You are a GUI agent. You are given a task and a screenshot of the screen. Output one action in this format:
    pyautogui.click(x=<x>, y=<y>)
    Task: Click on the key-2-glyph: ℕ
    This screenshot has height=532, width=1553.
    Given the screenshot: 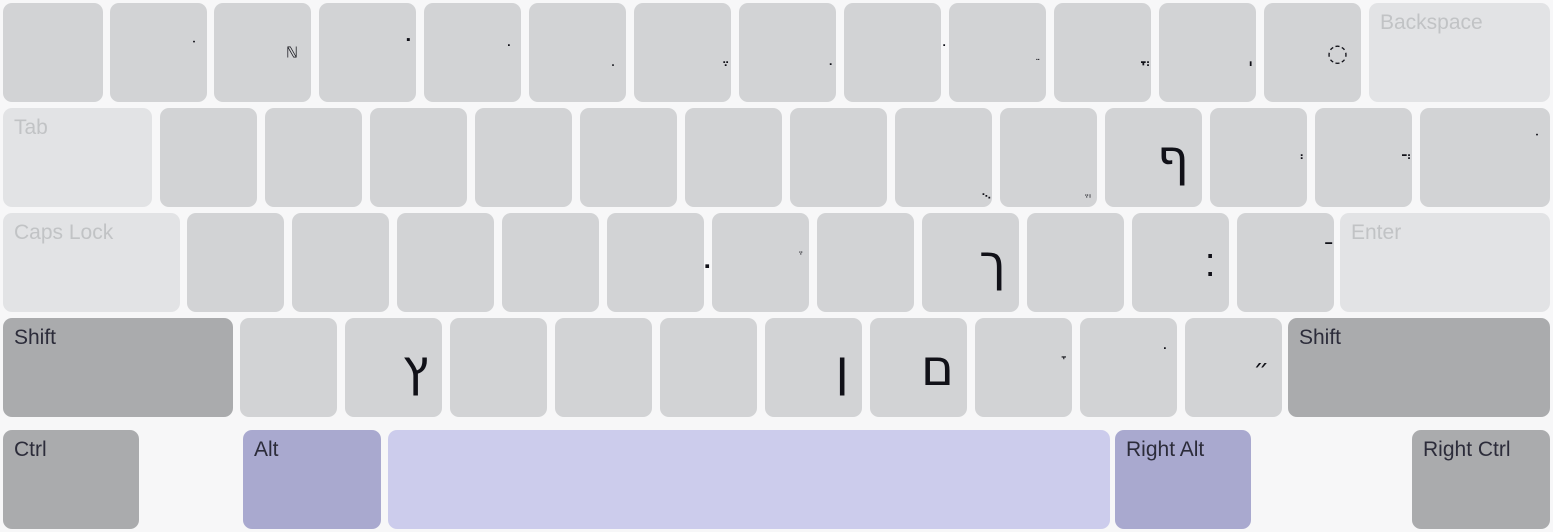 What is the action you would take?
    pyautogui.click(x=291, y=52)
    